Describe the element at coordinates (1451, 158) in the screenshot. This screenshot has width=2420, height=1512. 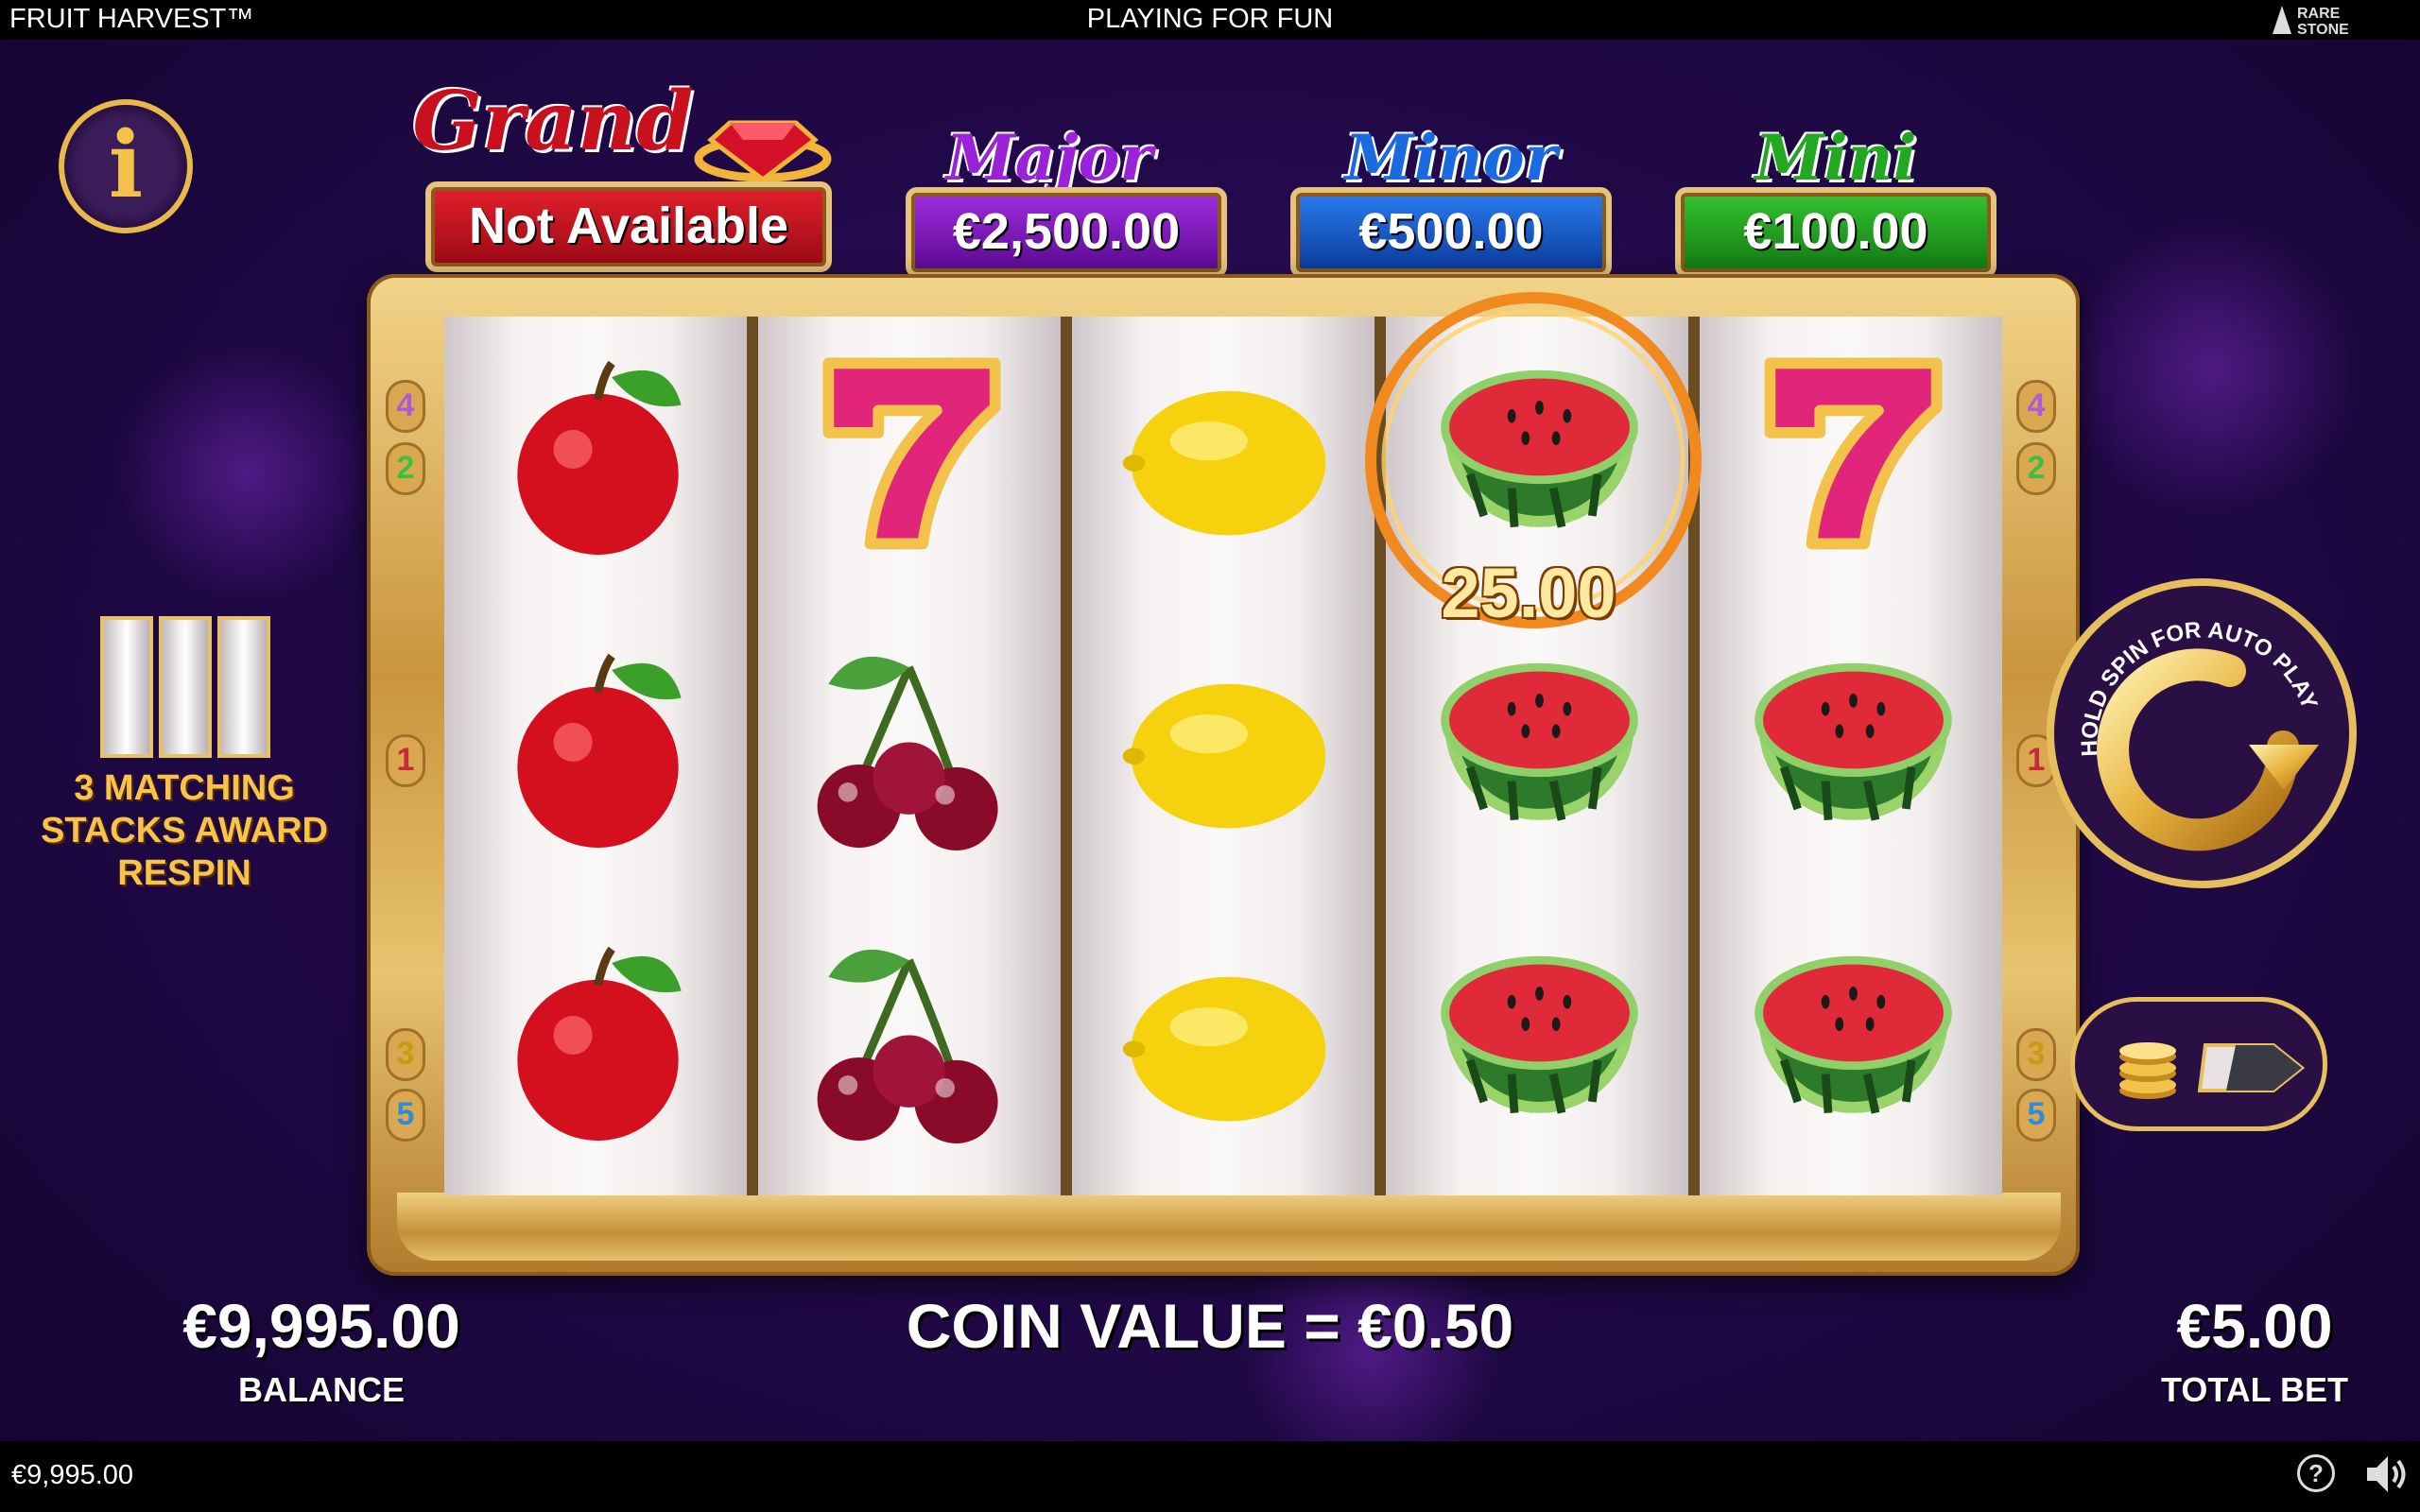
I see `jackpot-minor-label: Minor` at that location.